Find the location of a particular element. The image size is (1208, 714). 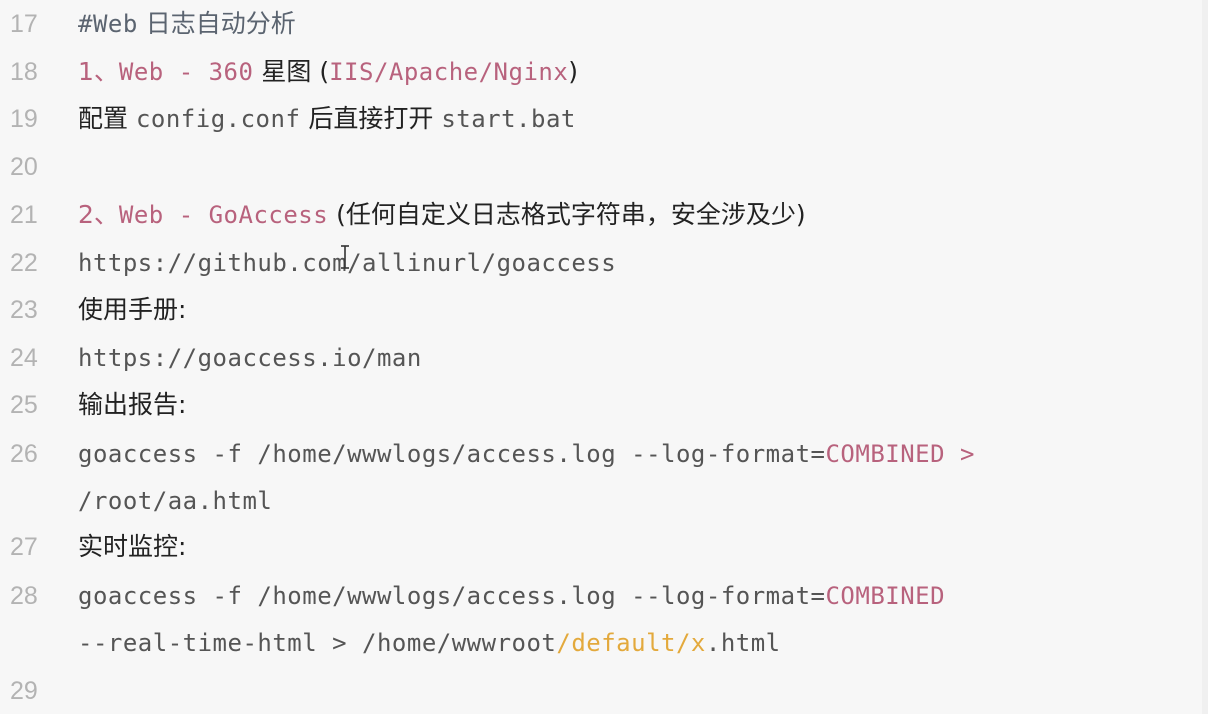

editor-line: 20 is located at coordinates (604, 167).